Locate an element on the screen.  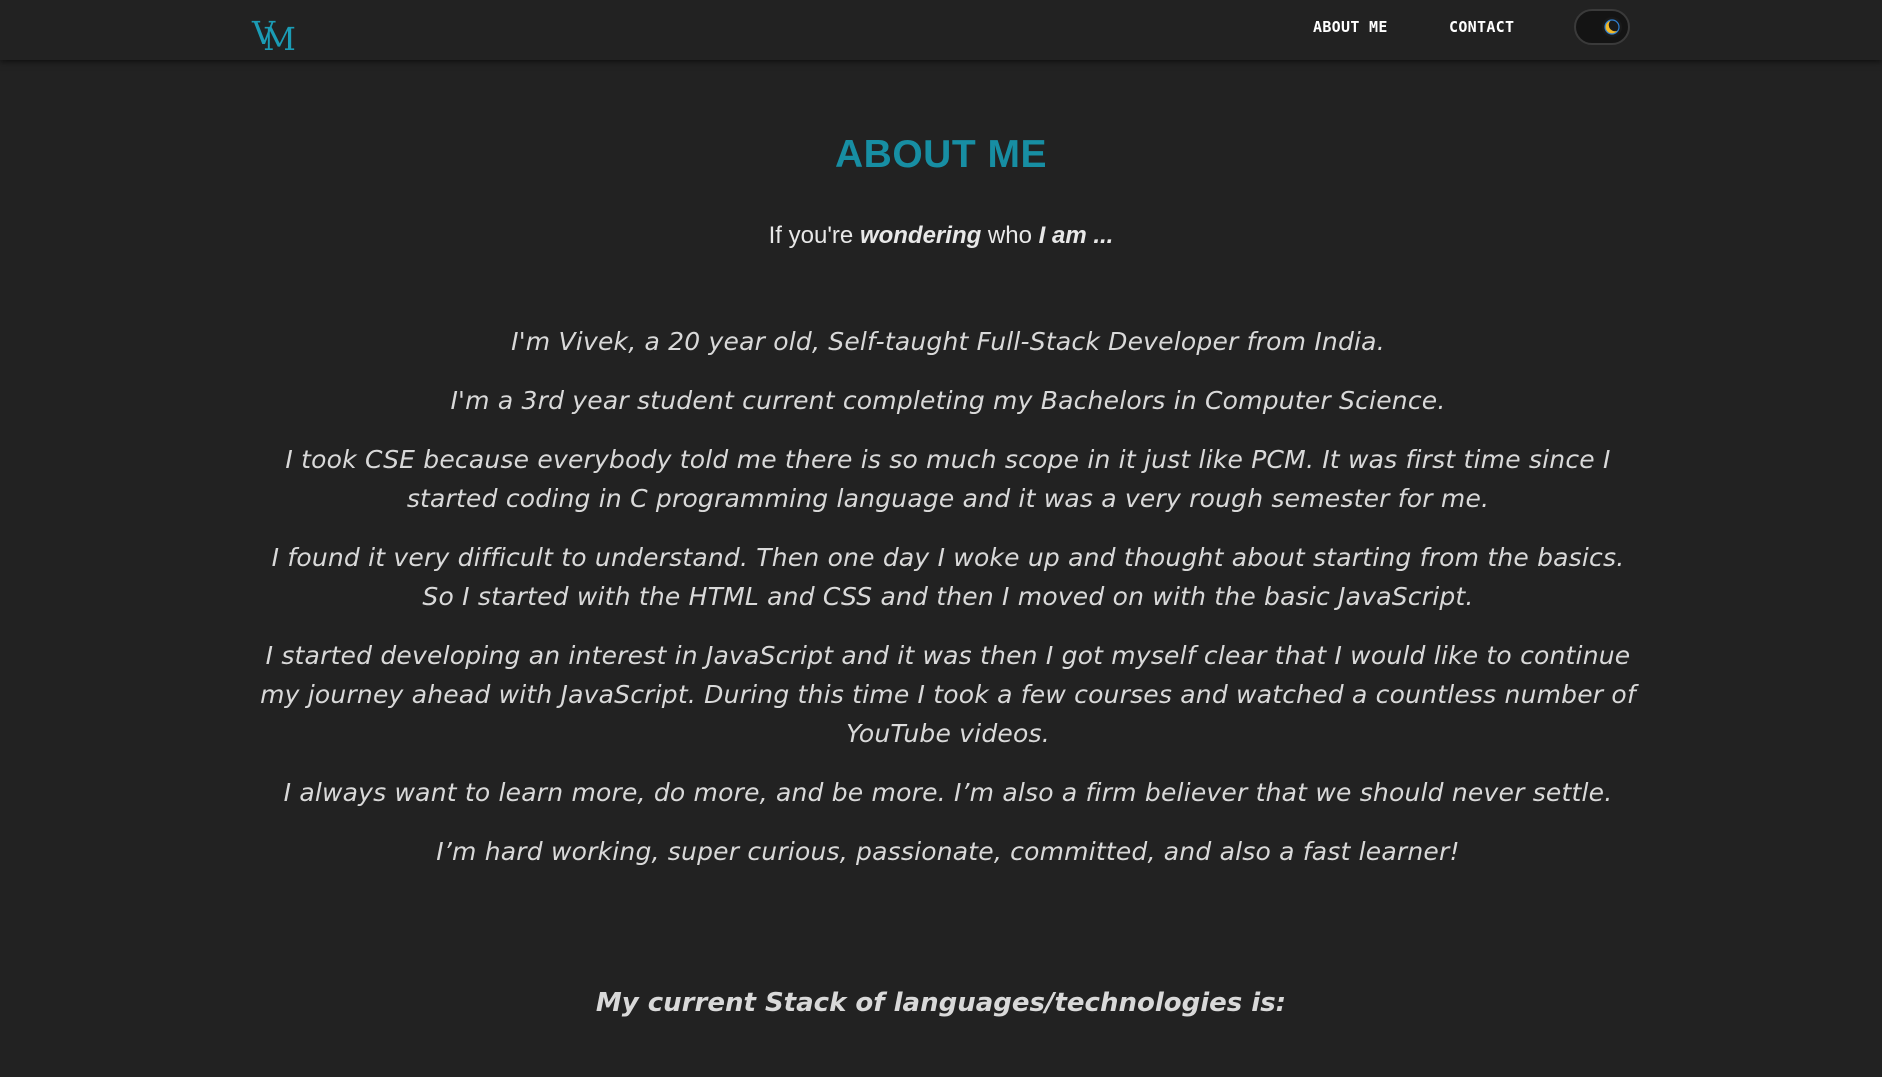
theme-toggle is located at coordinates (1602, 27).